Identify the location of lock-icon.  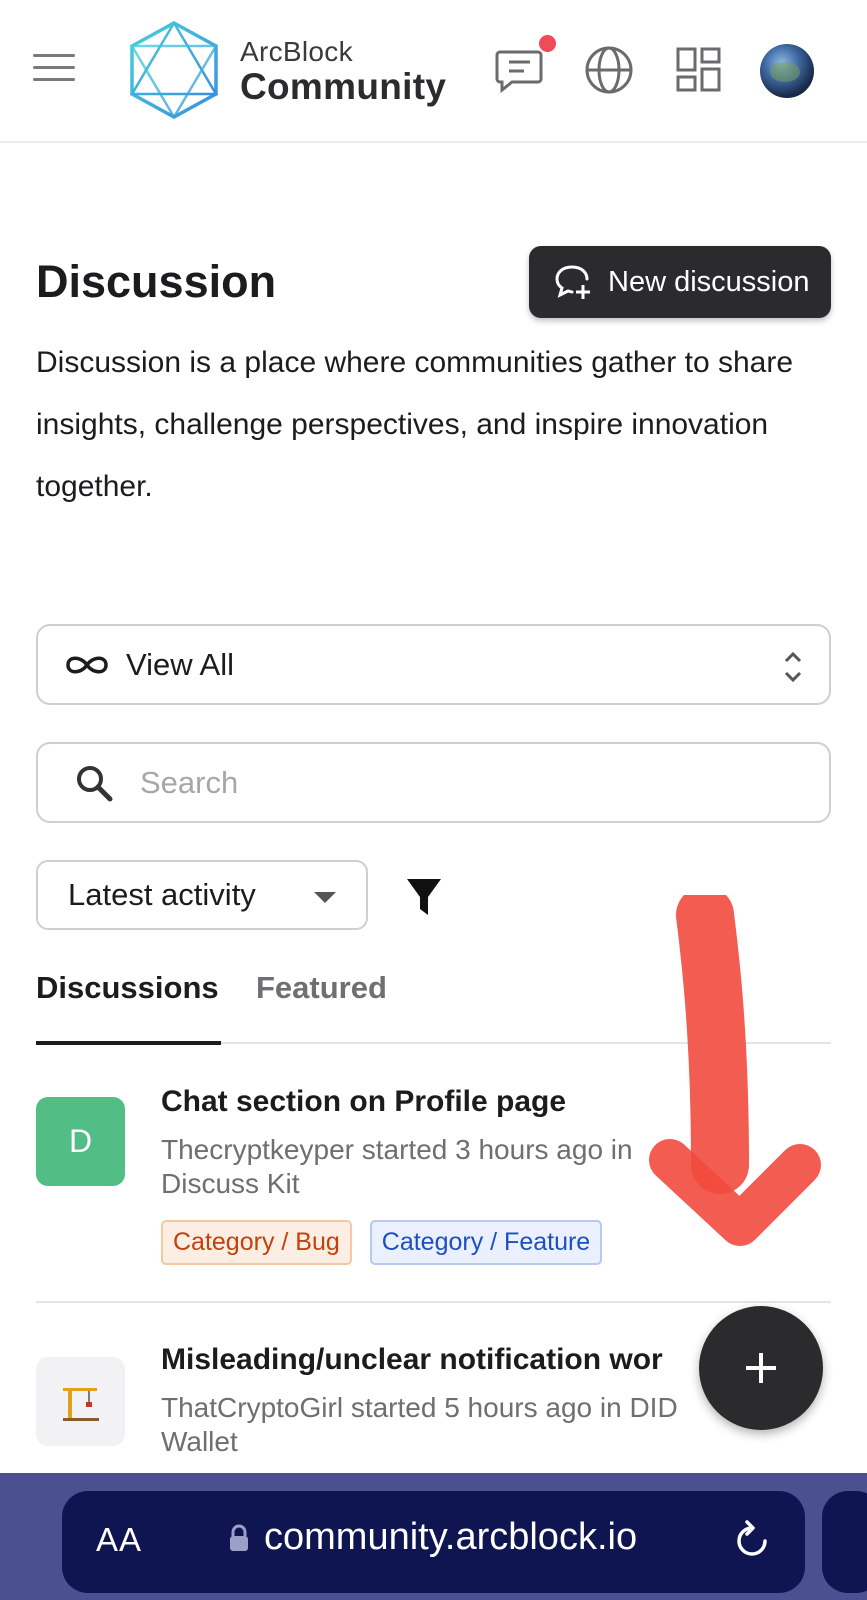
(239, 1537).